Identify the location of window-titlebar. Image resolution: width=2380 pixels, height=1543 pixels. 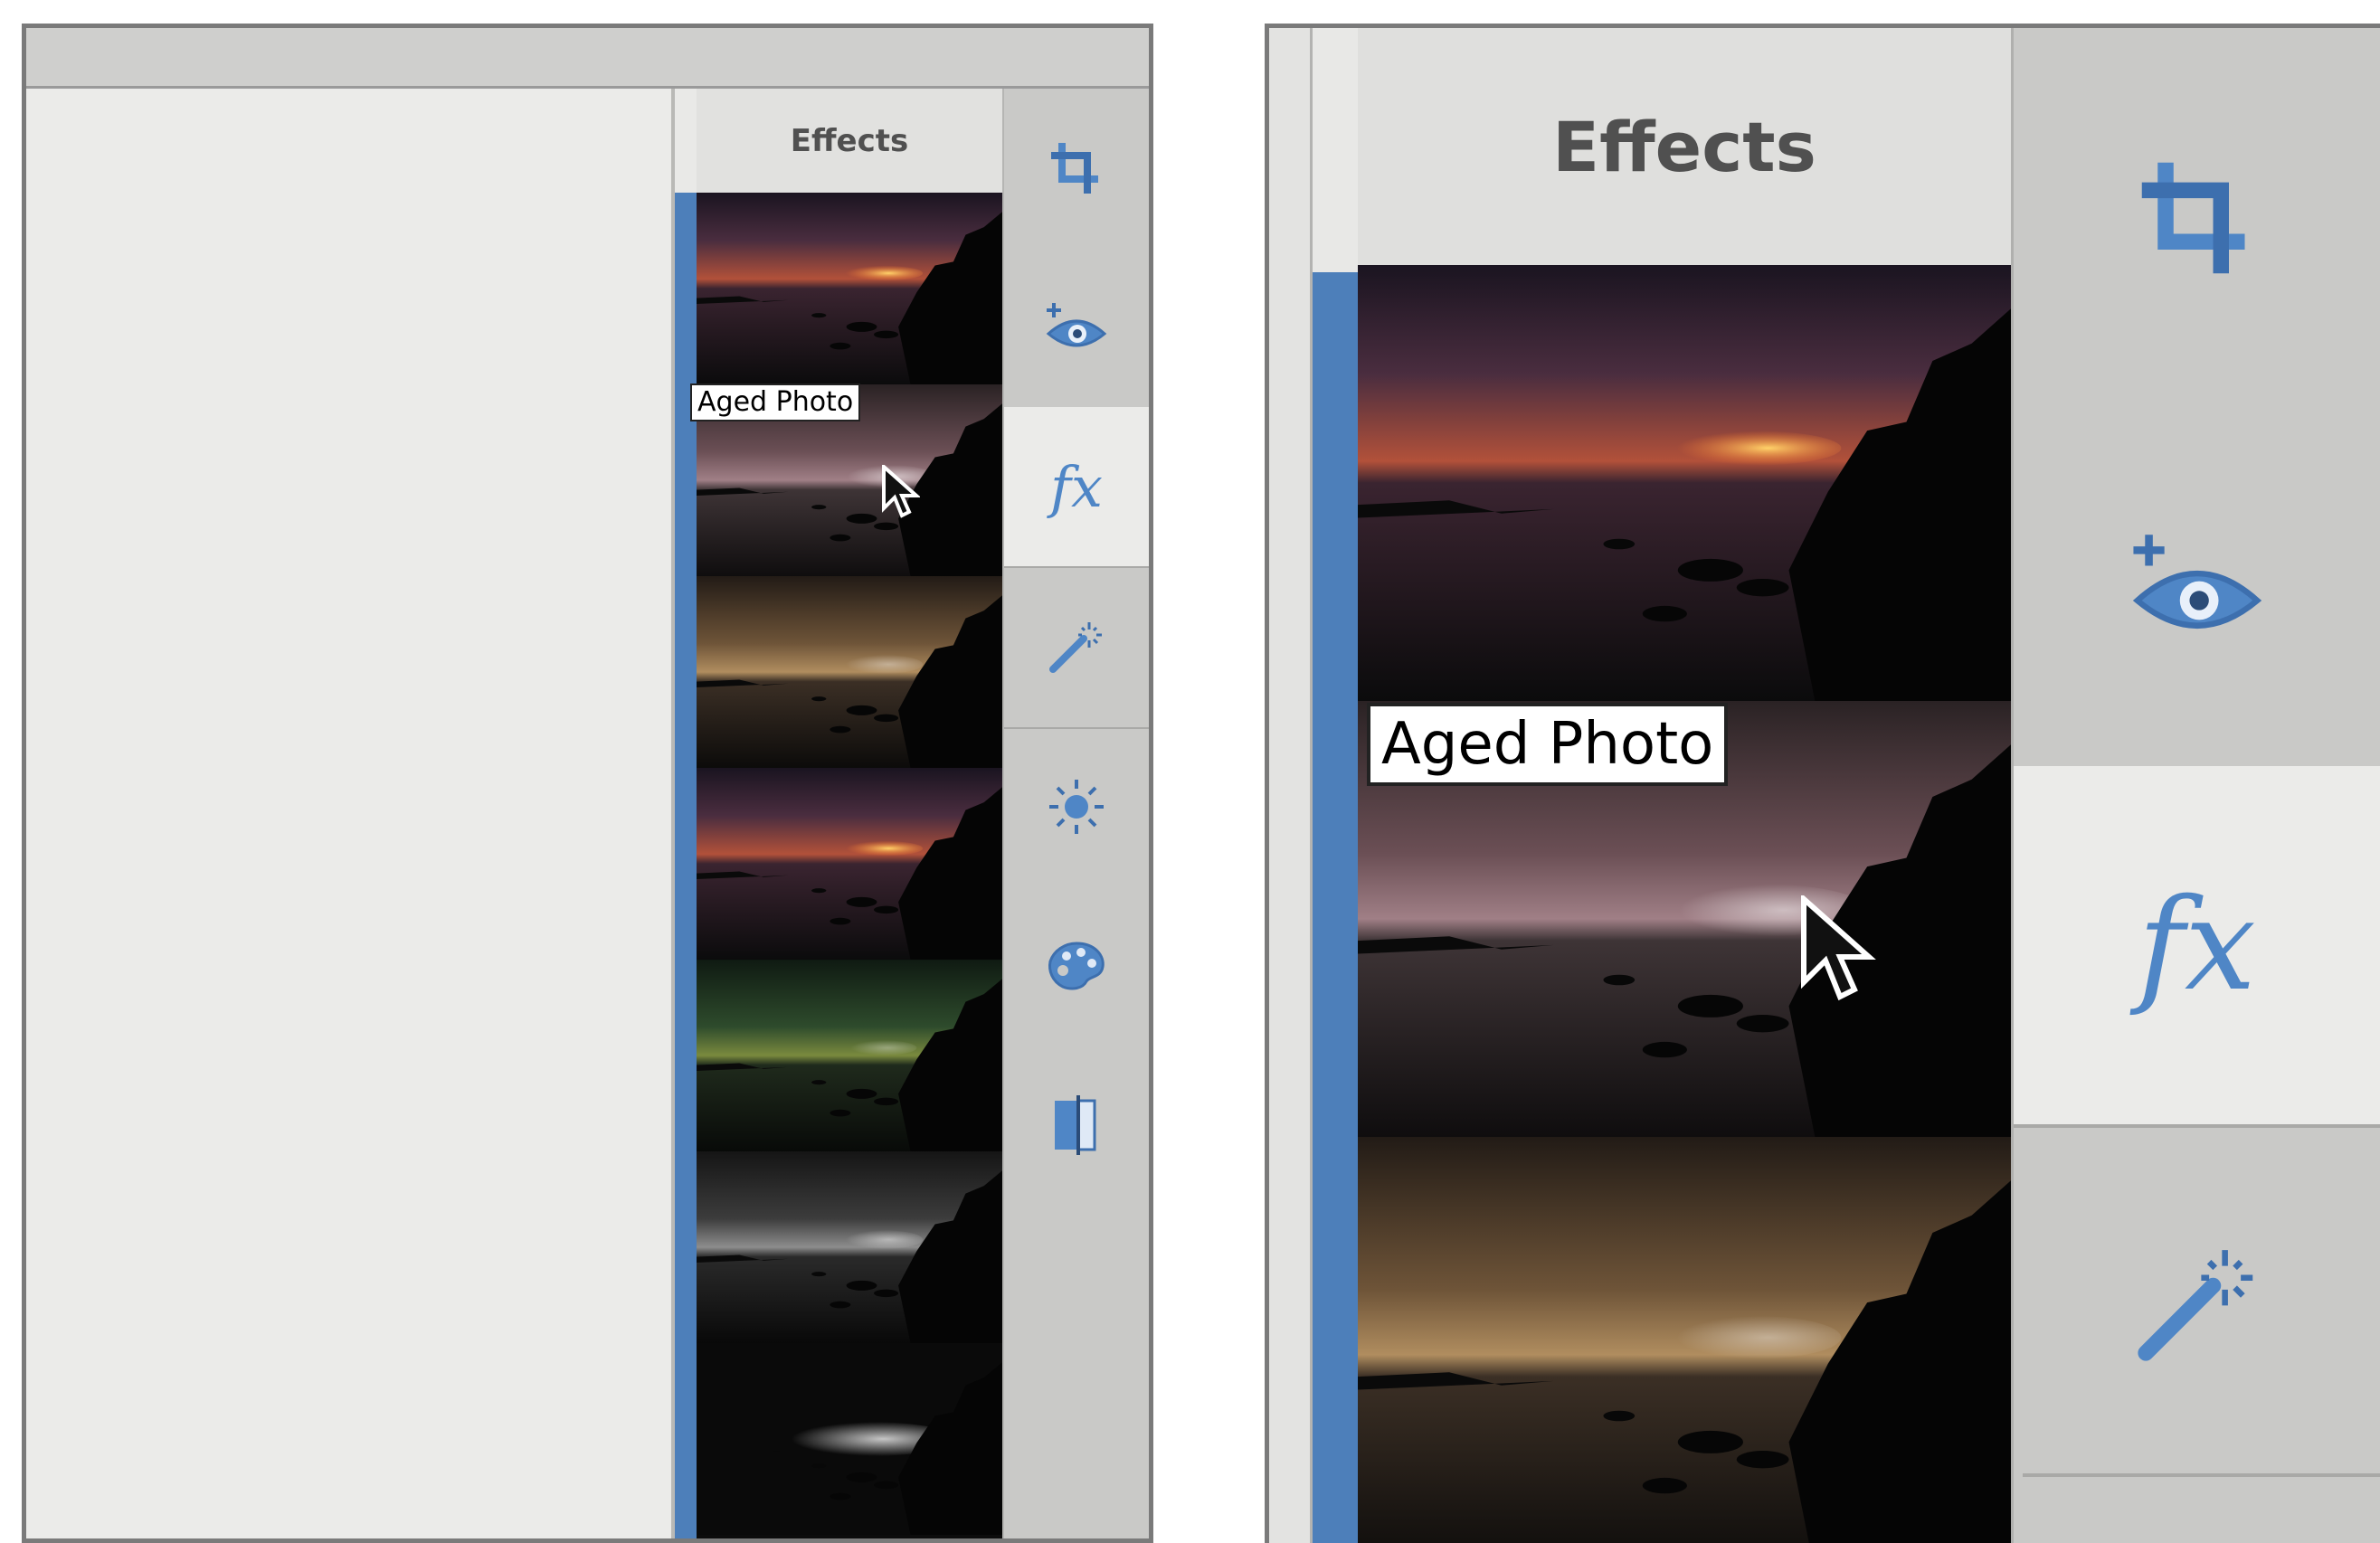
(587, 58).